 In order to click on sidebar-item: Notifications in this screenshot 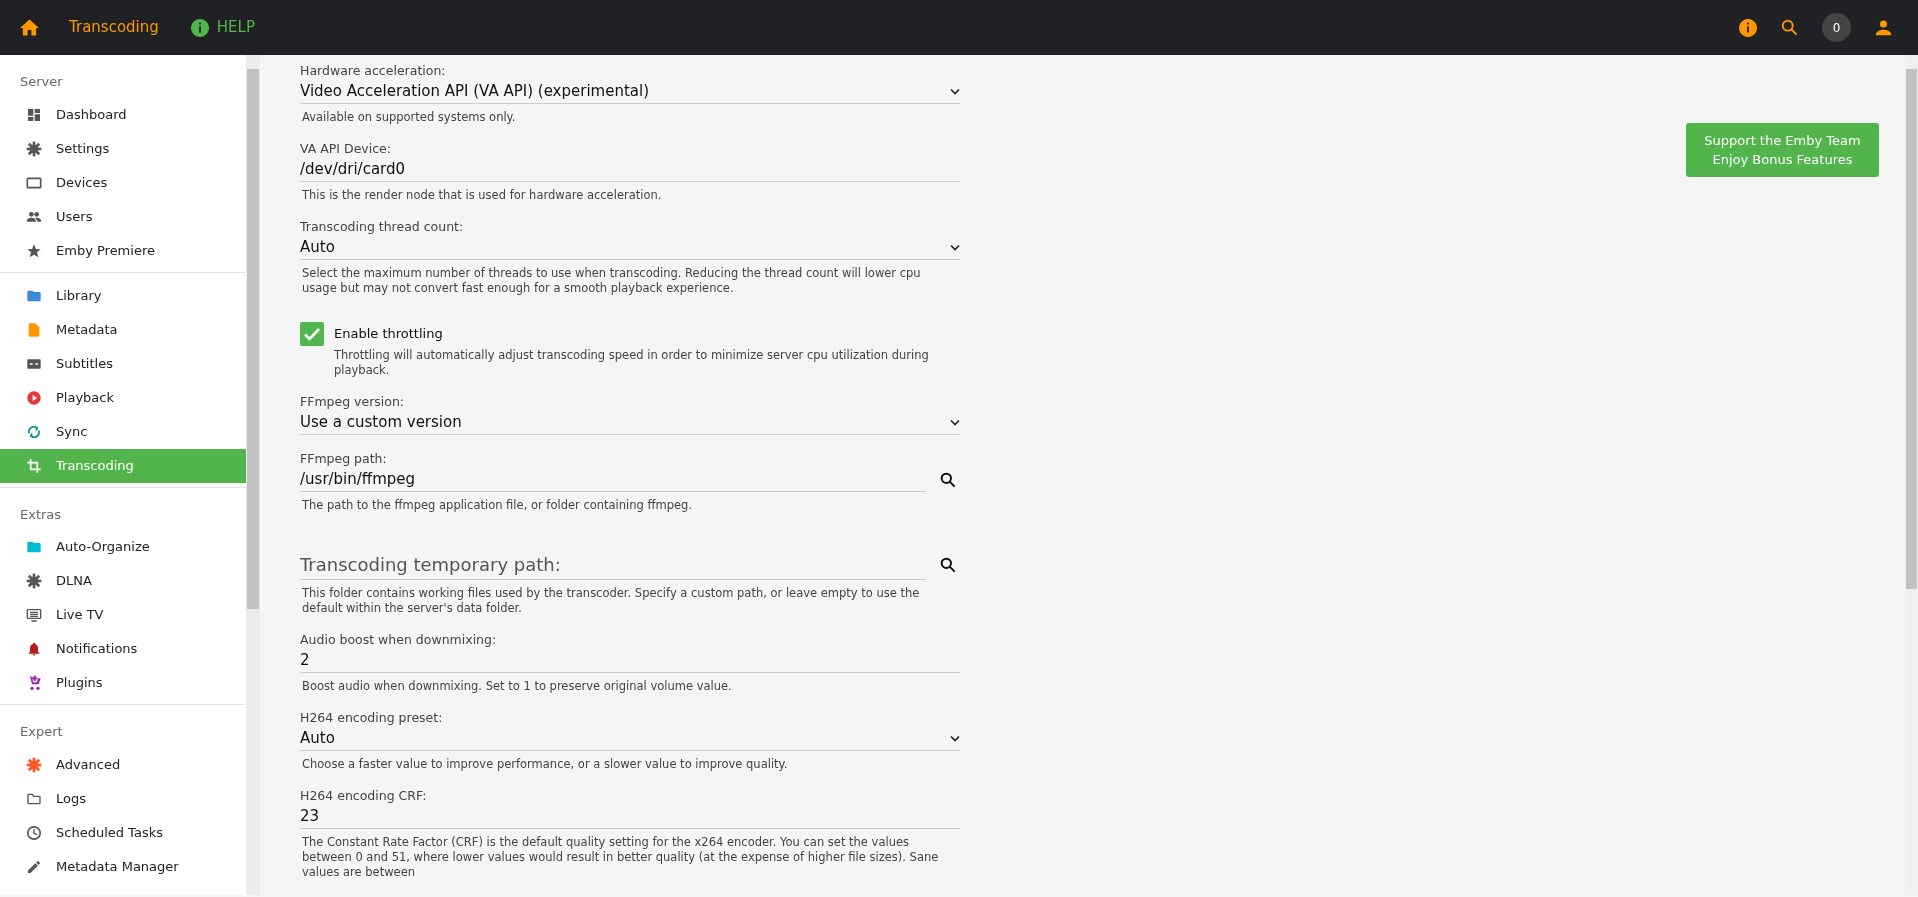, I will do `click(123, 649)`.